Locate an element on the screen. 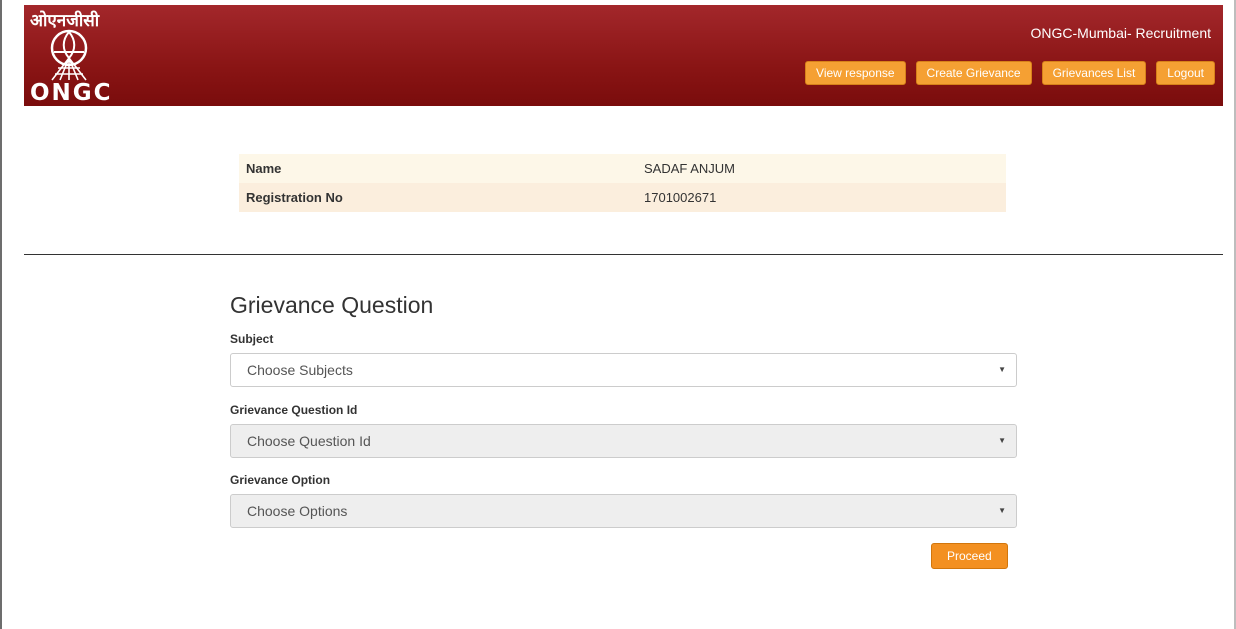  site-title: ONGC-Mumbai- Recruitment is located at coordinates (1120, 33).